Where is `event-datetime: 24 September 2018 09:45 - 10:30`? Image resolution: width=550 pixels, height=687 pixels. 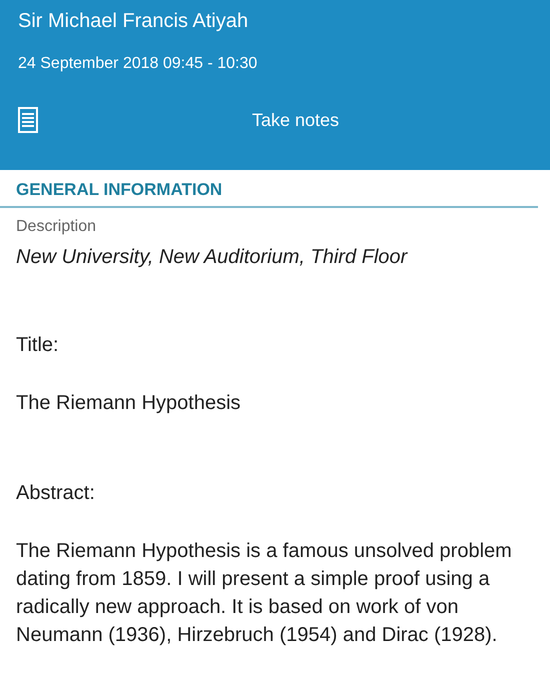
event-datetime: 24 September 2018 09:45 - 10:30 is located at coordinates (138, 64).